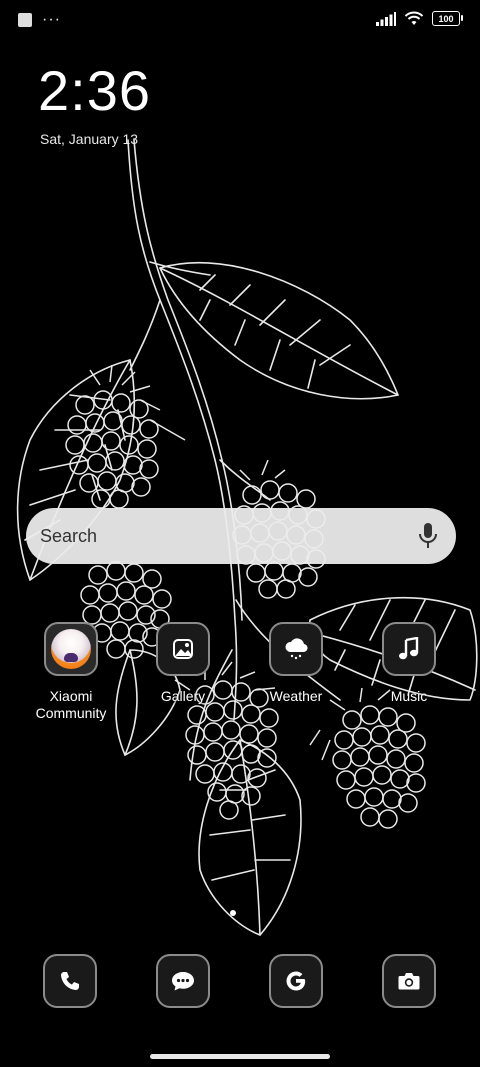 Image resolution: width=480 pixels, height=1067 pixels. Describe the element at coordinates (71, 649) in the screenshot. I see `xiaomi-community-icon` at that location.